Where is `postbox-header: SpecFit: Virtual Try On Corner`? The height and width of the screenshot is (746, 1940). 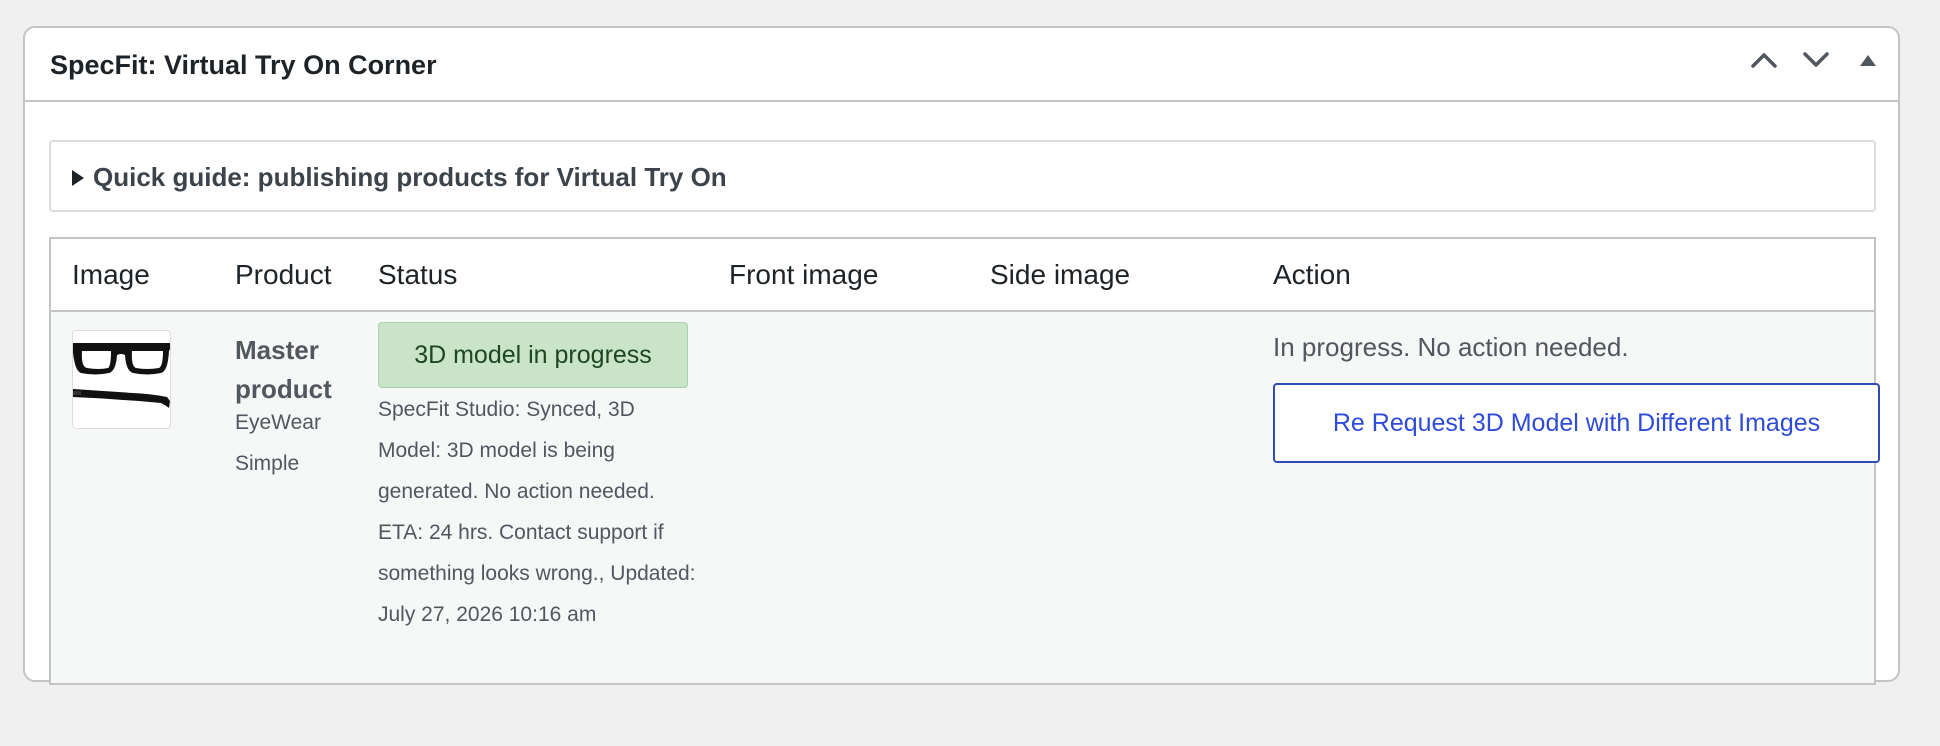 postbox-header: SpecFit: Virtual Try On Corner is located at coordinates (961, 65).